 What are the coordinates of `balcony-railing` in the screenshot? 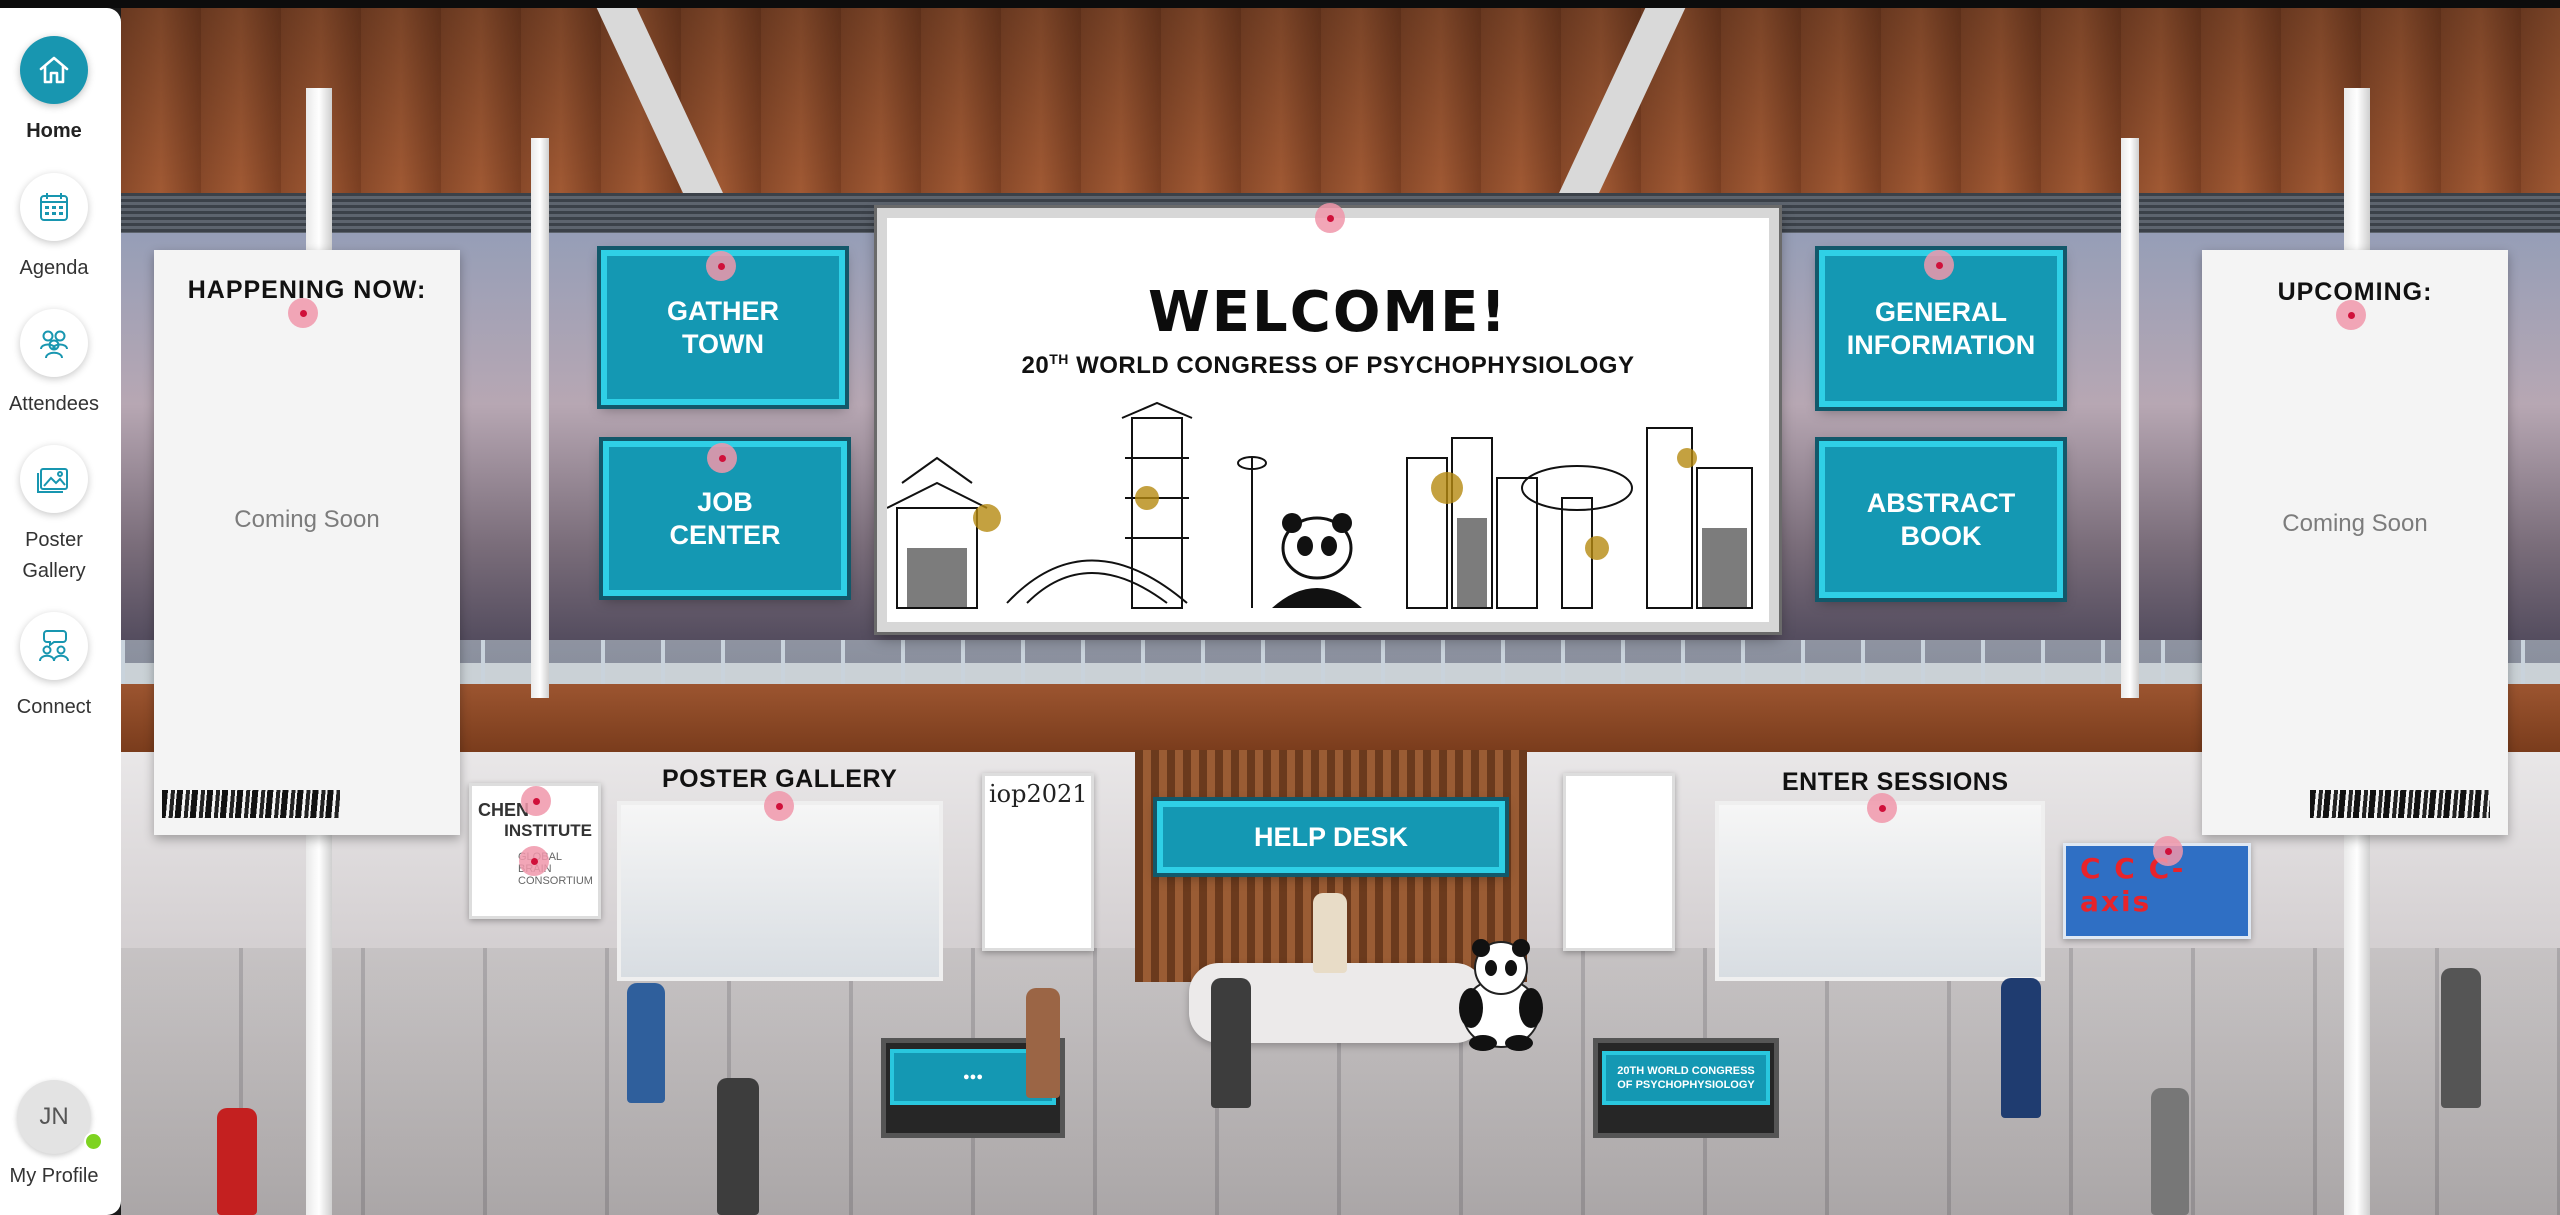 It's located at (1340, 662).